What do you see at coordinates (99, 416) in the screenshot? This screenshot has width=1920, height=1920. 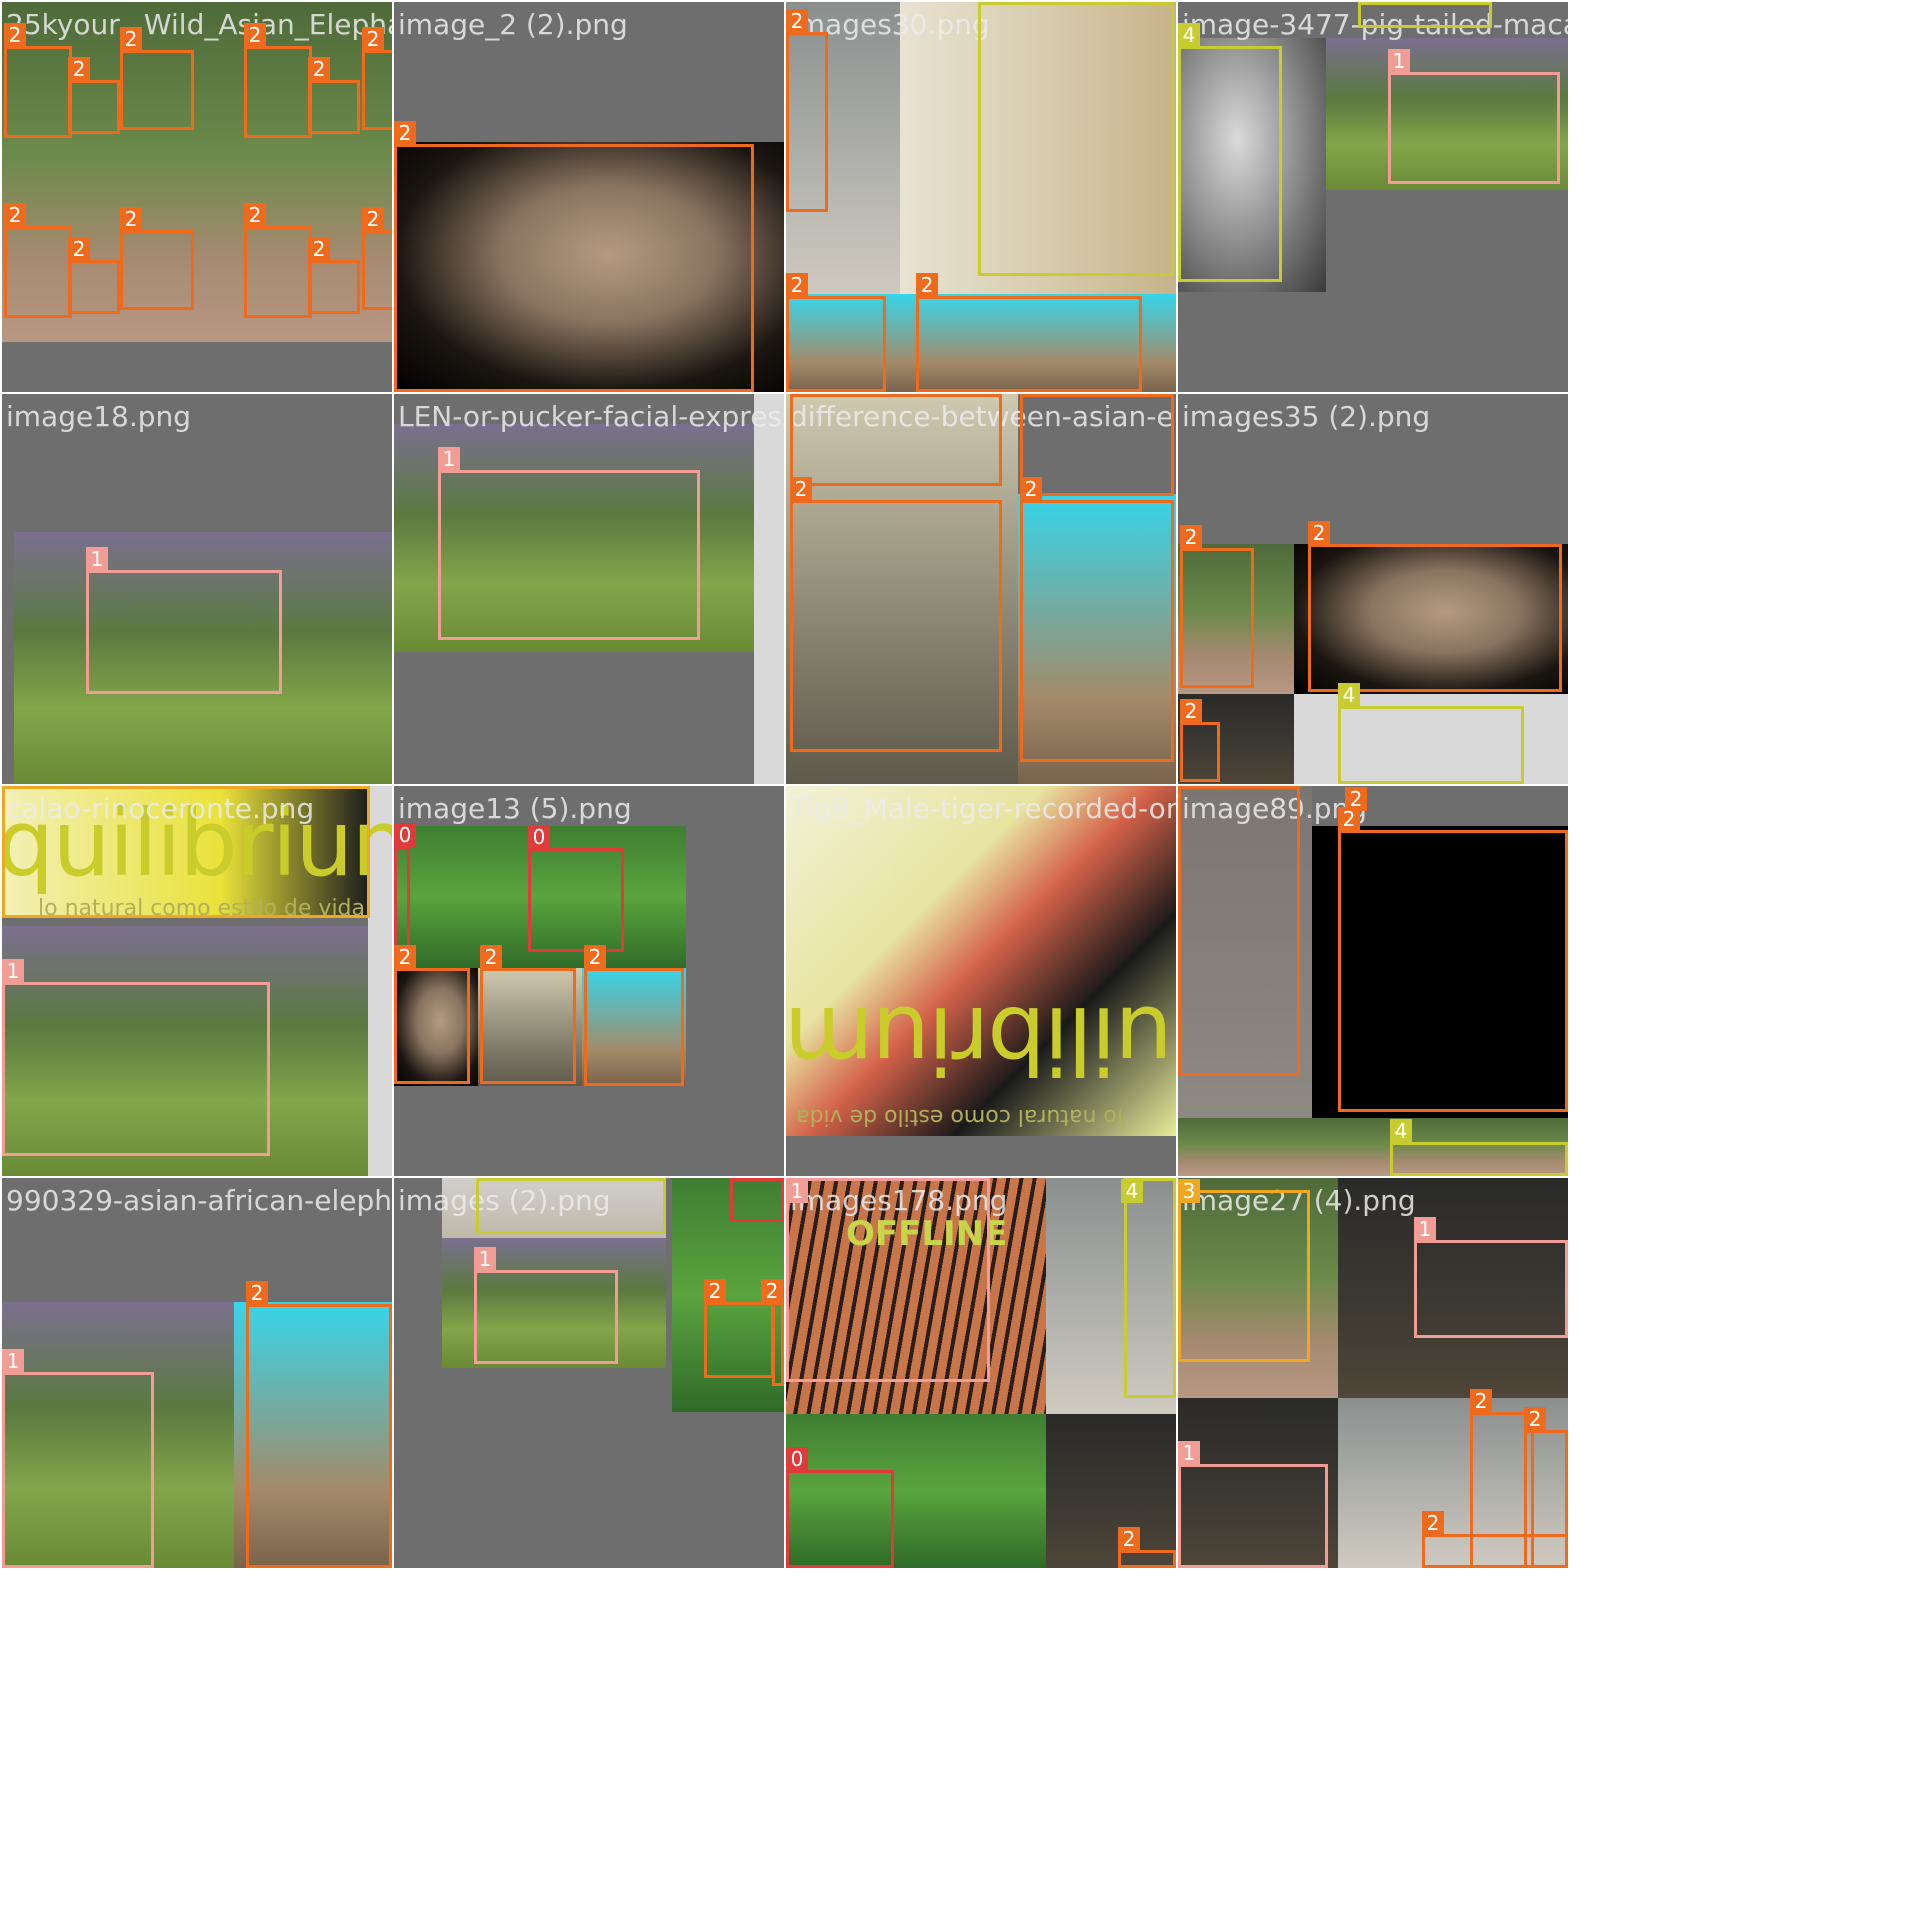 I see `tile-title: image18.png` at bounding box center [99, 416].